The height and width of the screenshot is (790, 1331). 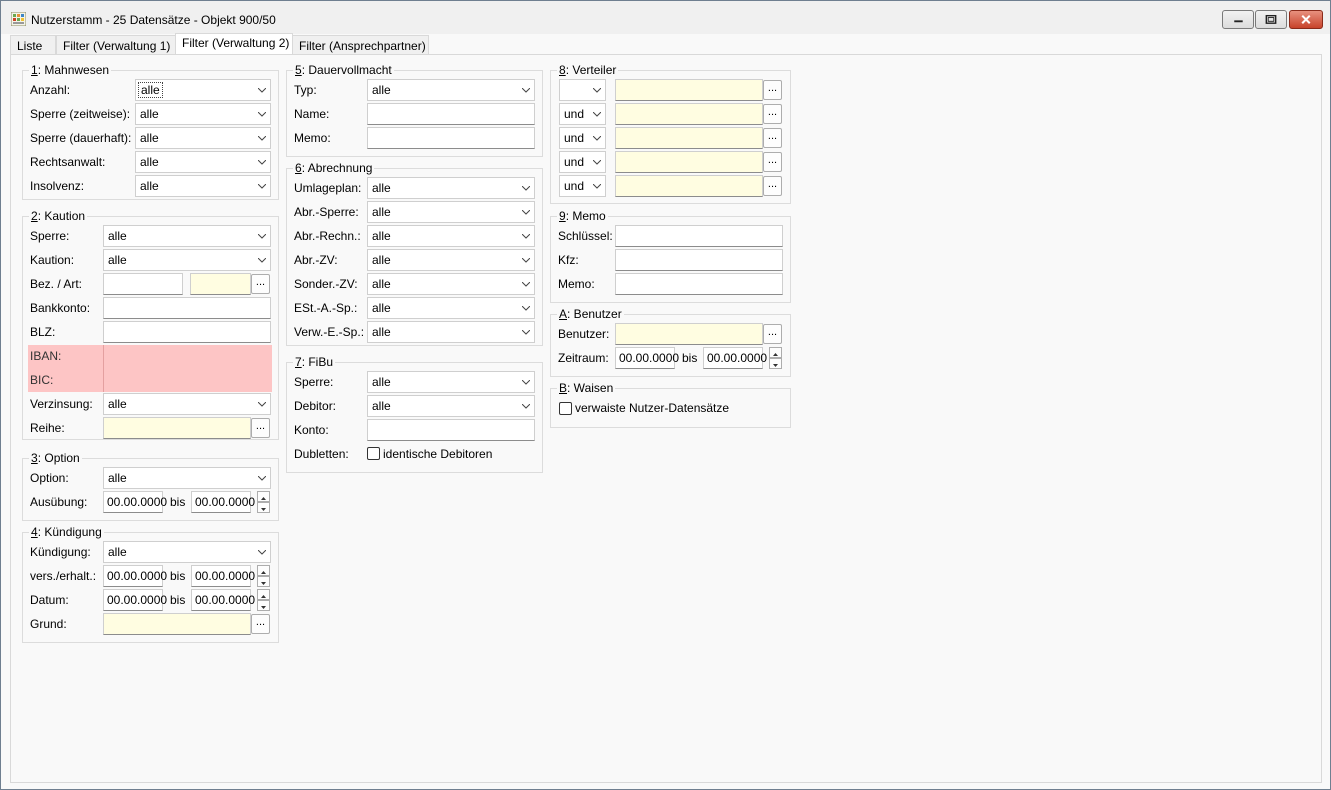 I want to click on spinner-ausuebung, so click(x=263, y=502).